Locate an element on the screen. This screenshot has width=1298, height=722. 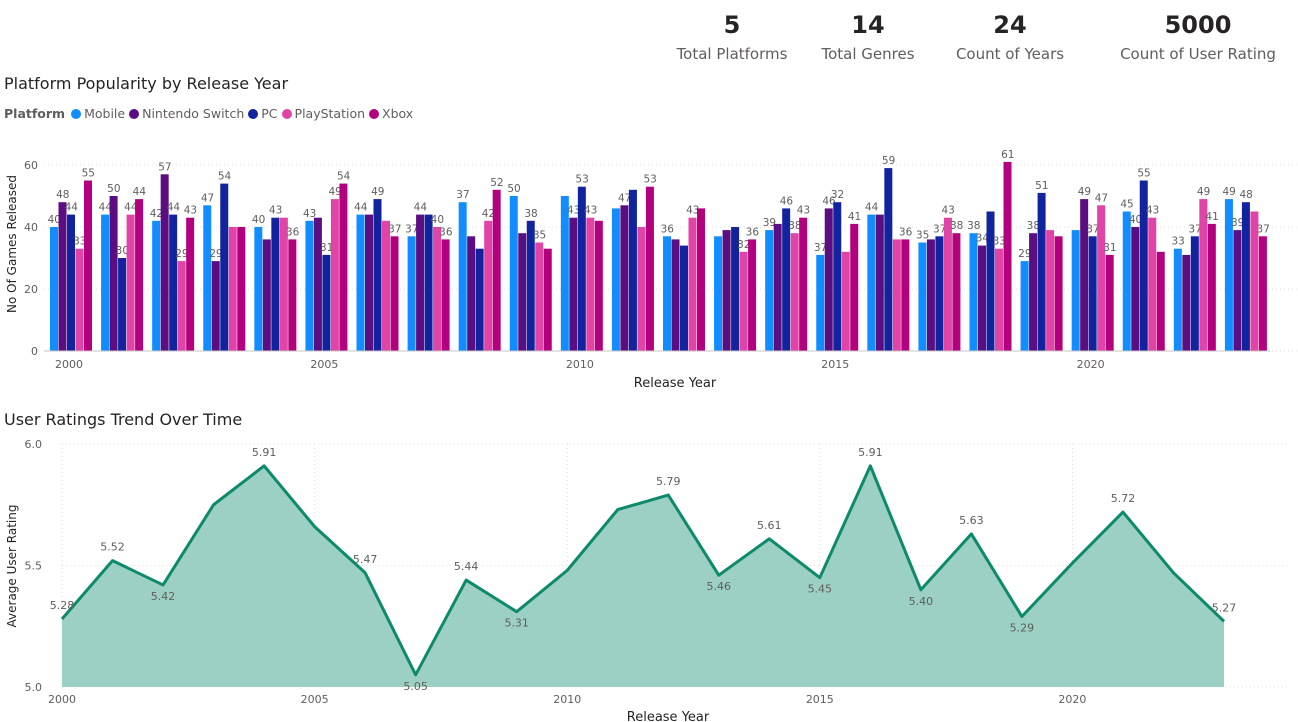
x-tick-label: 2005 is located at coordinates (315, 699).